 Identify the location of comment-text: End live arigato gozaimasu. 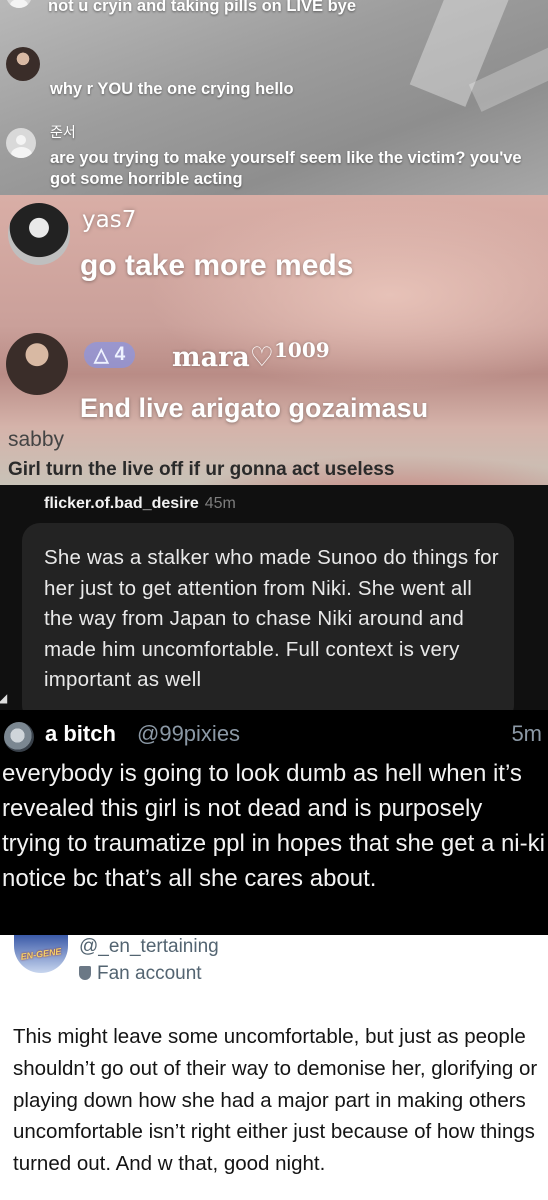
(254, 408).